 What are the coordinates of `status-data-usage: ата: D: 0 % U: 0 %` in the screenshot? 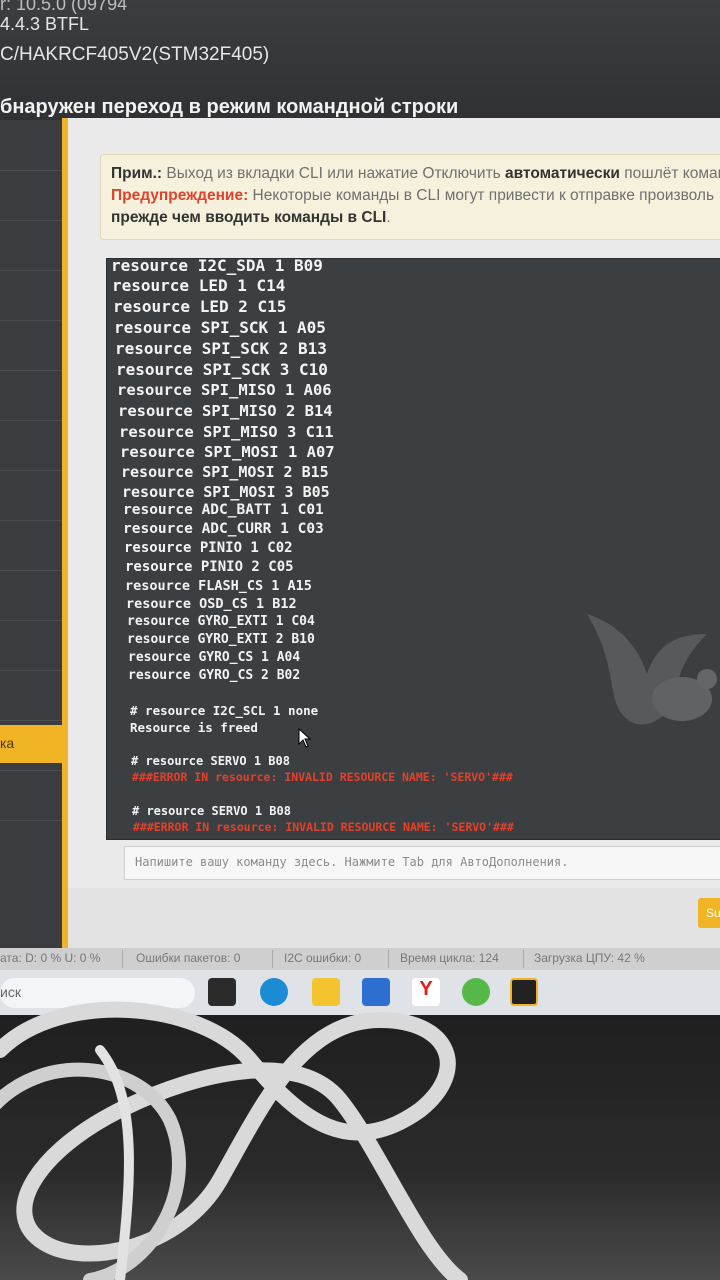 It's located at (50, 958).